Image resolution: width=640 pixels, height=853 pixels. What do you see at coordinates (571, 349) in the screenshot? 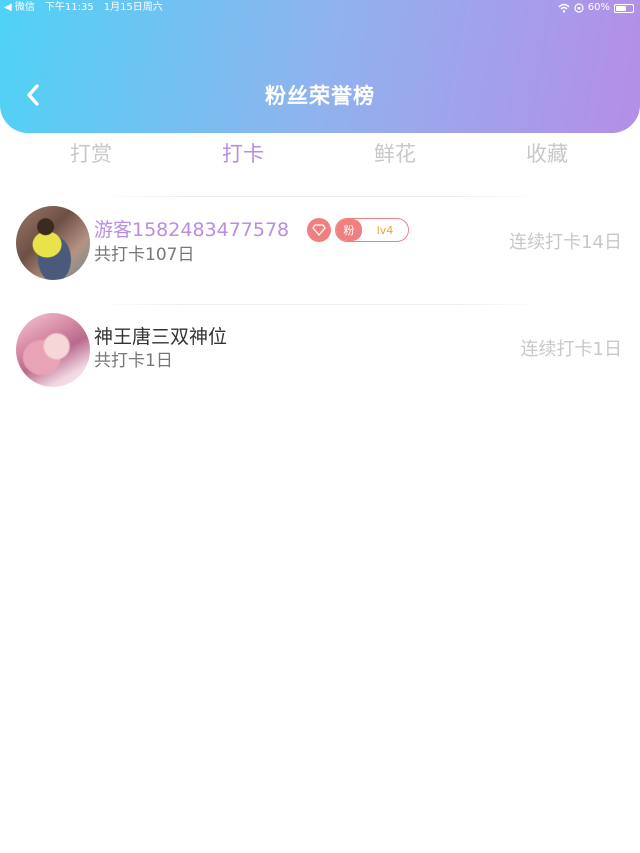
I see `streak-checkin: 连续打卡1日` at bounding box center [571, 349].